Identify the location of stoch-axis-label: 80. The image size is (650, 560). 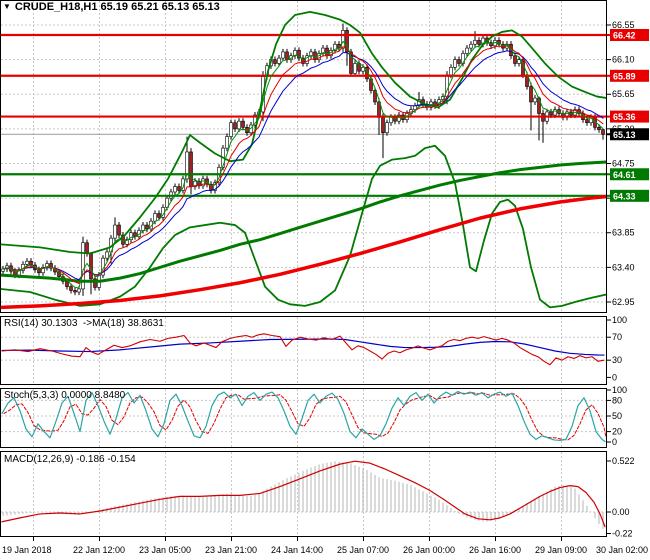
(617, 400).